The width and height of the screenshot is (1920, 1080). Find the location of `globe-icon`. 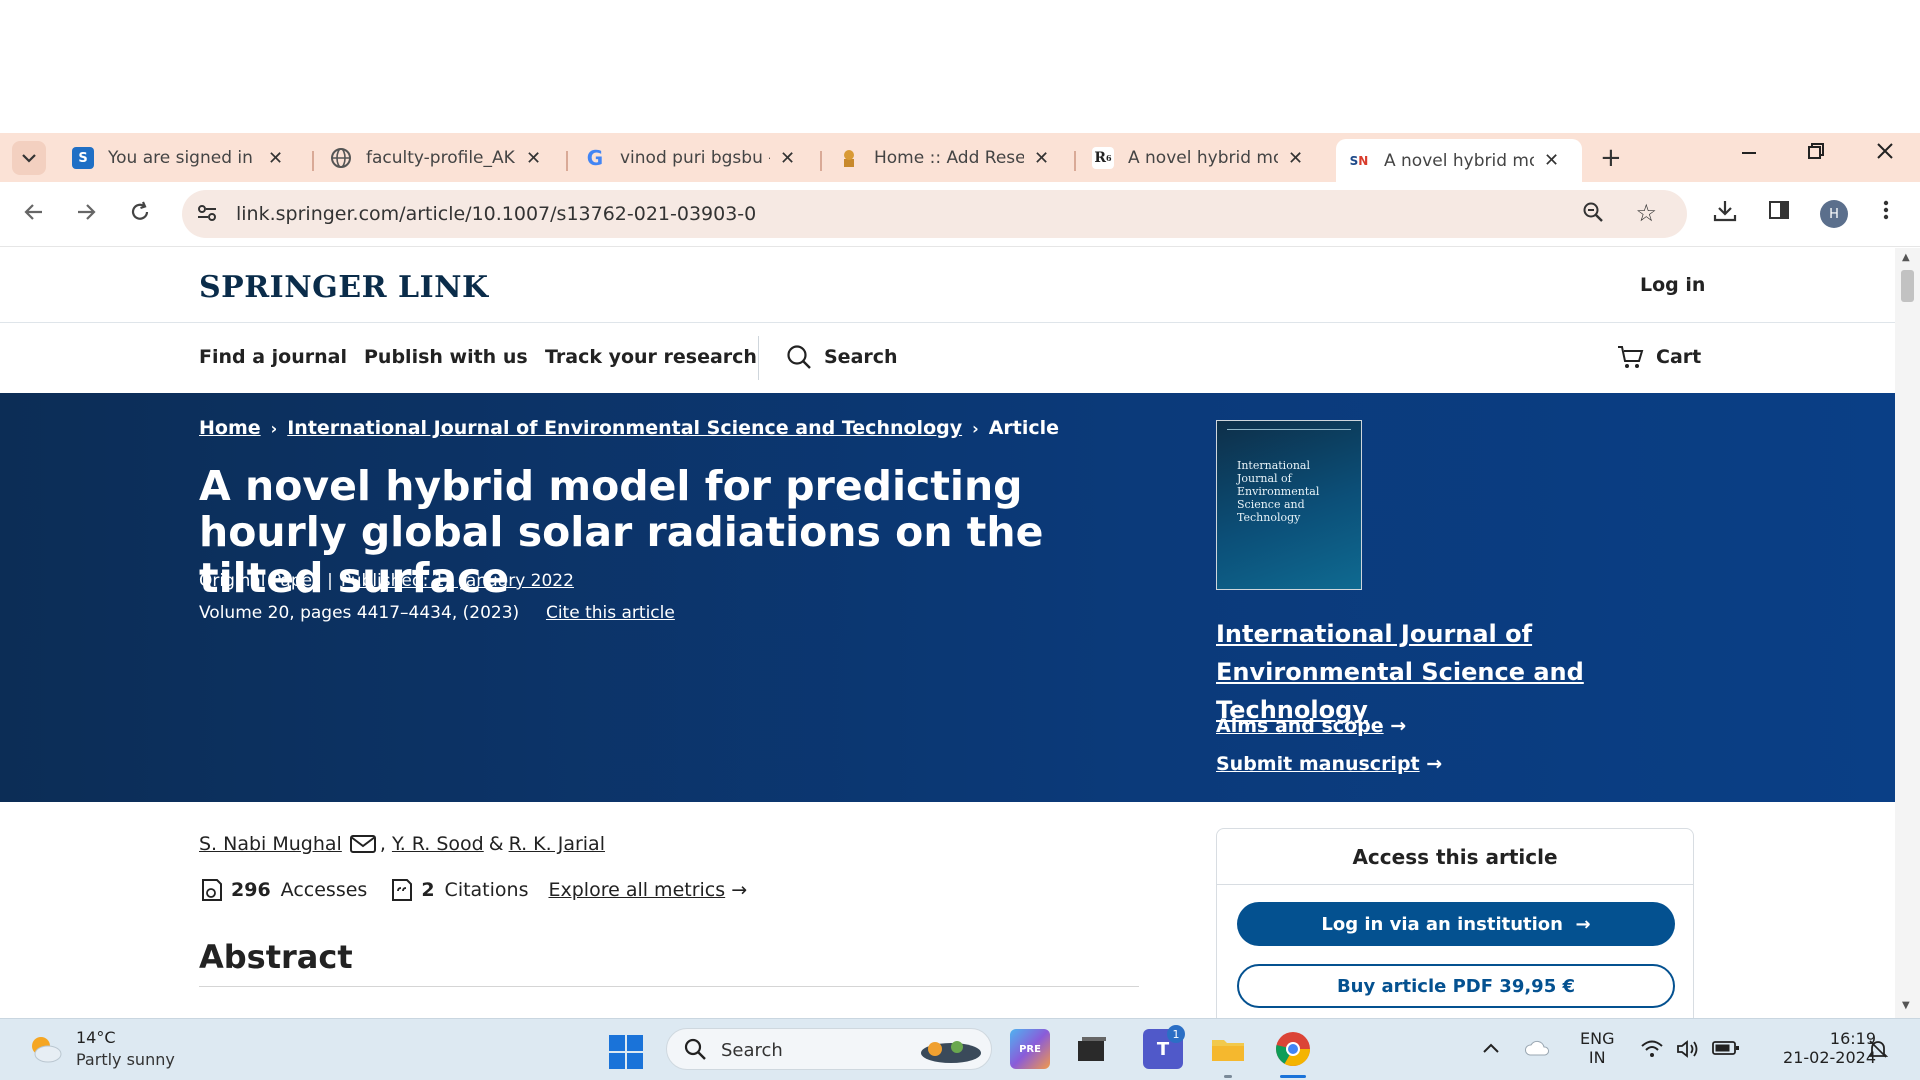

globe-icon is located at coordinates (341, 158).